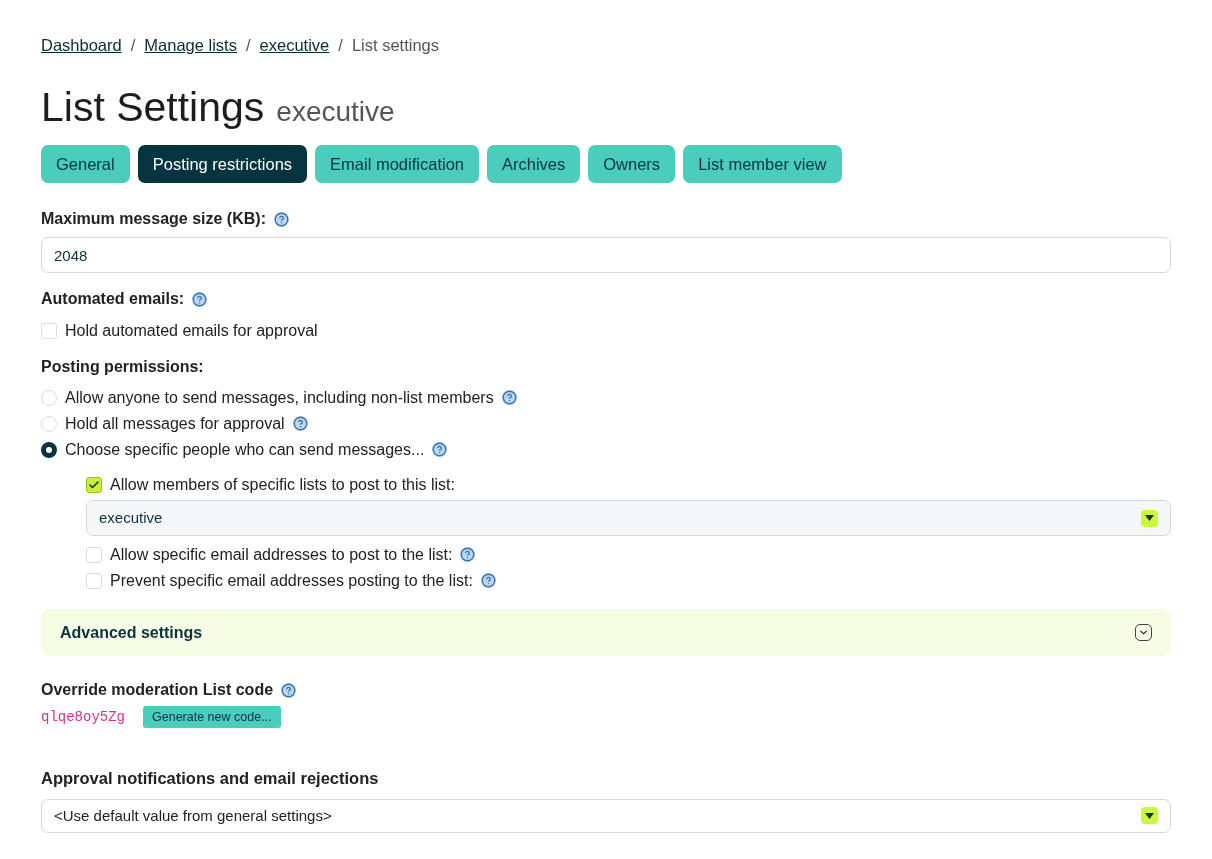  What do you see at coordinates (534, 164) in the screenshot?
I see `tab: Archives` at bounding box center [534, 164].